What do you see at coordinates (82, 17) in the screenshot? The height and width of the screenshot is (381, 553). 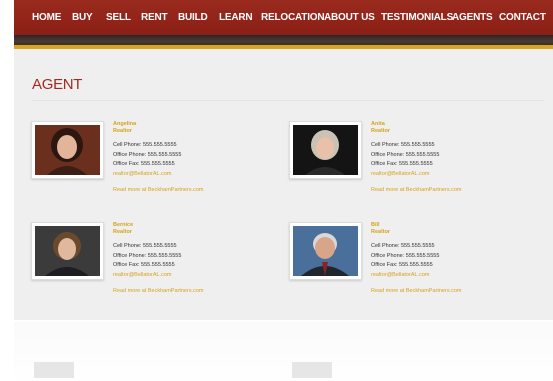 I see `nav-item-buy: BUY` at bounding box center [82, 17].